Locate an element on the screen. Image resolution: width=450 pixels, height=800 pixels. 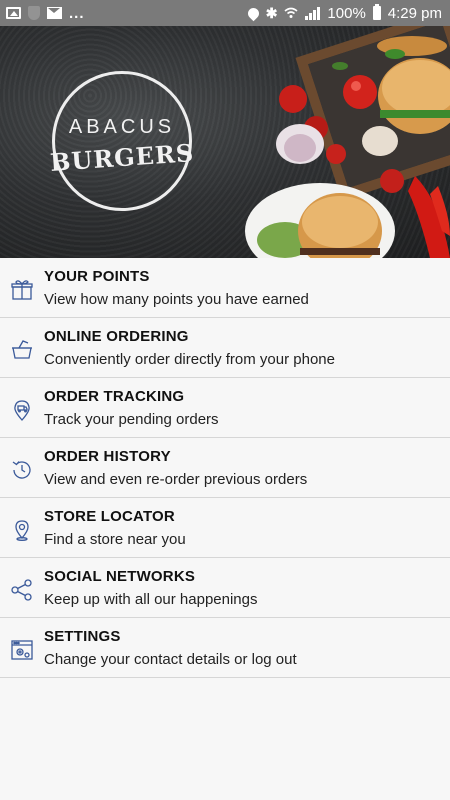
gift-icon is located at coordinates (22, 287).